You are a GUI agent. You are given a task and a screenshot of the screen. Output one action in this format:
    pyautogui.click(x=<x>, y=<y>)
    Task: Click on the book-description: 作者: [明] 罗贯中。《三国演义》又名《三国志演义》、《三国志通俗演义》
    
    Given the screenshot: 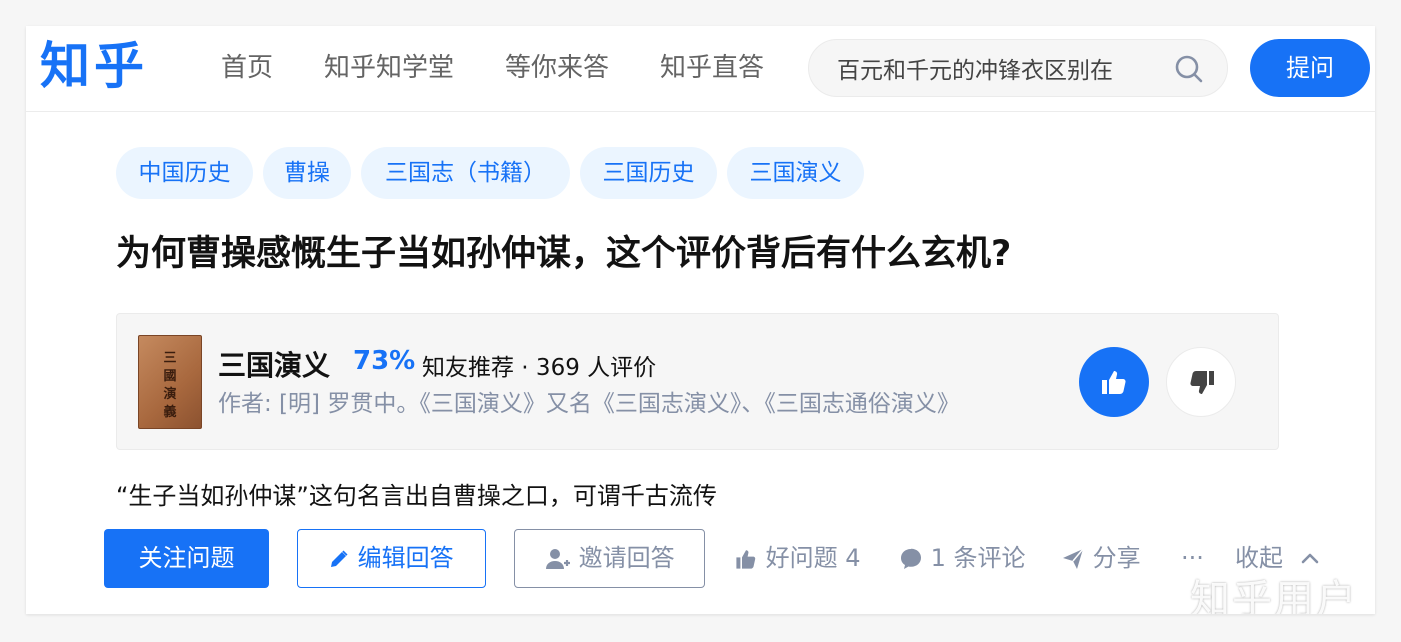 What is the action you would take?
    pyautogui.click(x=589, y=404)
    